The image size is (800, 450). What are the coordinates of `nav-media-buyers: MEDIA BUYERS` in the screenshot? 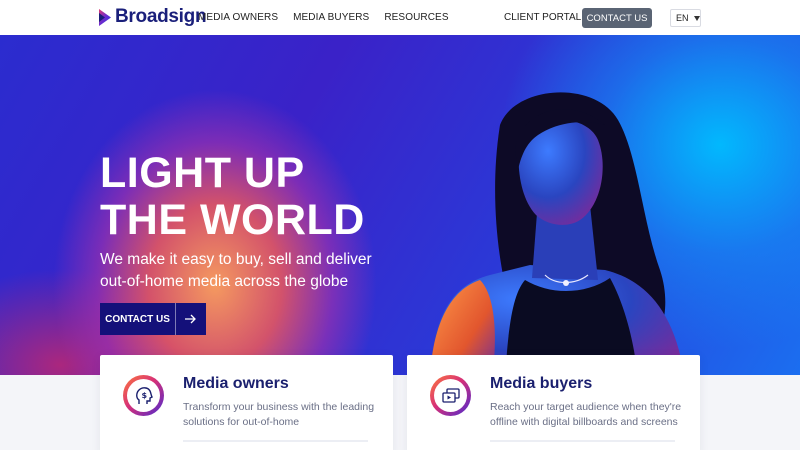 It's located at (331, 17).